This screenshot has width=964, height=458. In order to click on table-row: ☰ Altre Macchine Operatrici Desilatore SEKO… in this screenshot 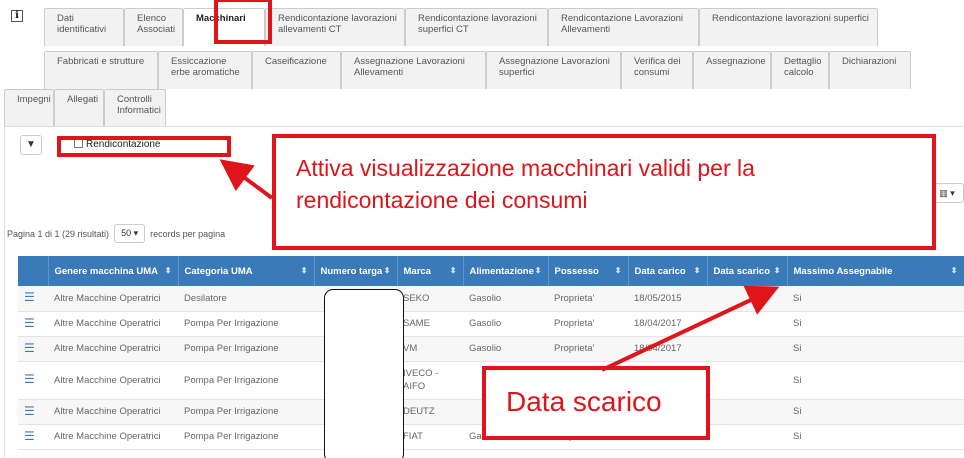, I will do `click(491, 299)`.